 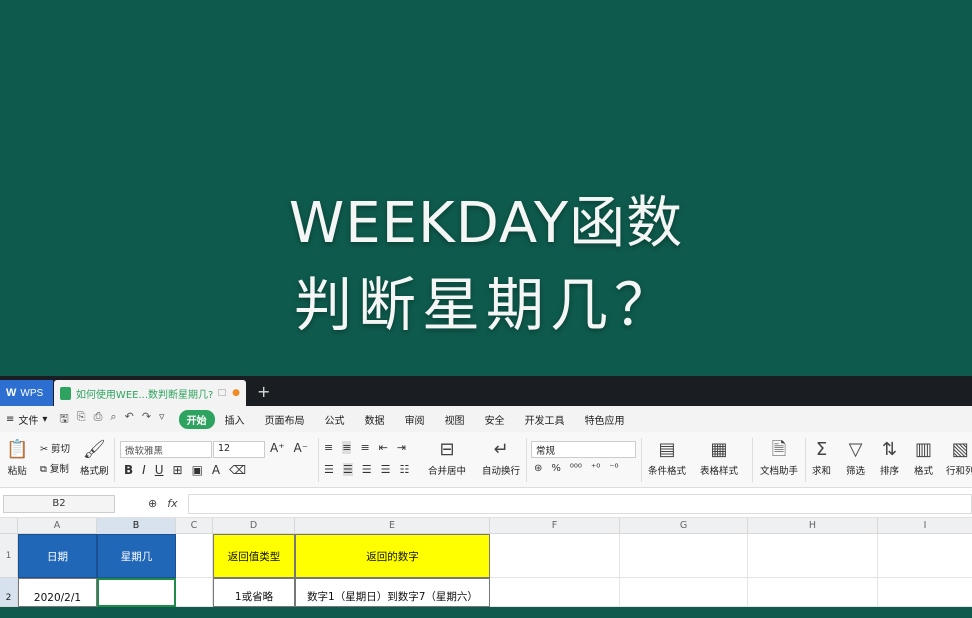 What do you see at coordinates (364, 447) in the screenshot?
I see `align-bottom-icon: ≡` at bounding box center [364, 447].